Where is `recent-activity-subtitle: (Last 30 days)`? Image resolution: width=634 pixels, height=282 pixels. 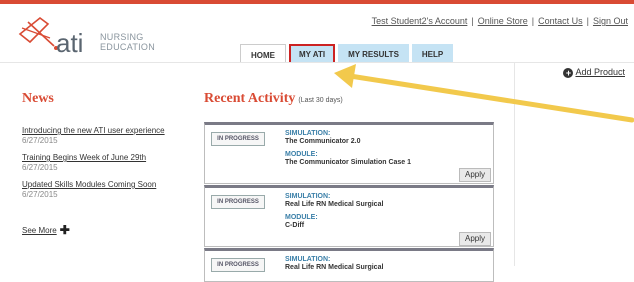 recent-activity-subtitle: (Last 30 days) is located at coordinates (320, 100).